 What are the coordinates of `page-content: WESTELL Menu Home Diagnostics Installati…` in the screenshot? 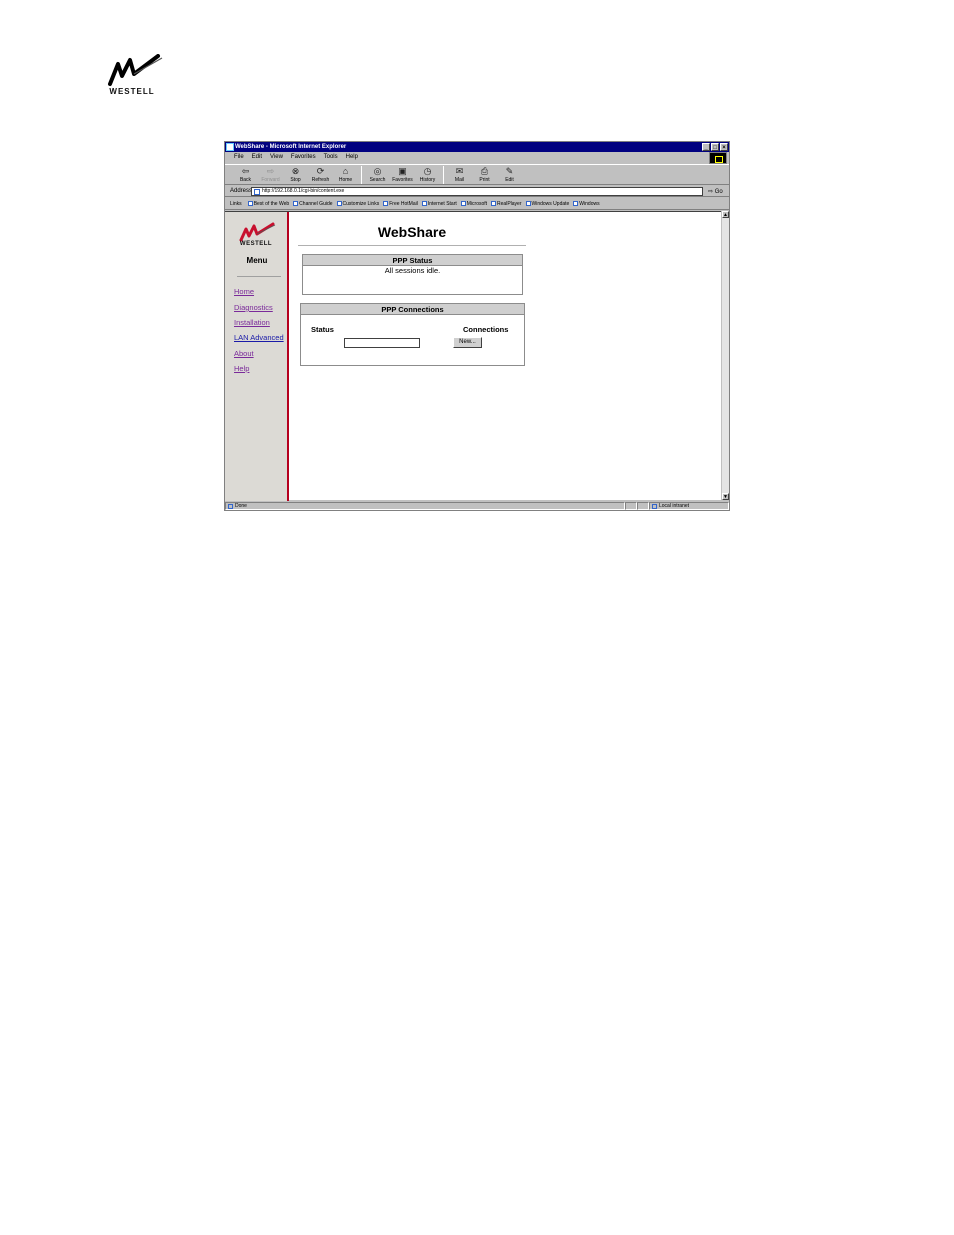 It's located at (473, 356).